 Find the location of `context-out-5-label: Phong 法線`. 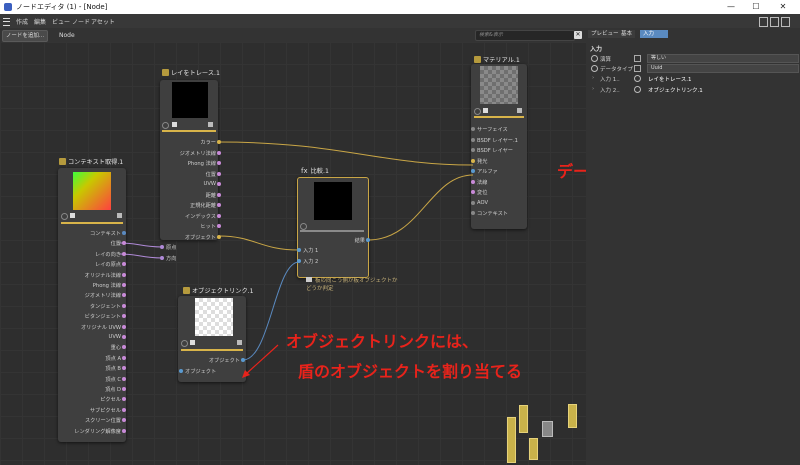

context-out-5-label: Phong 法線 is located at coordinates (106, 286).